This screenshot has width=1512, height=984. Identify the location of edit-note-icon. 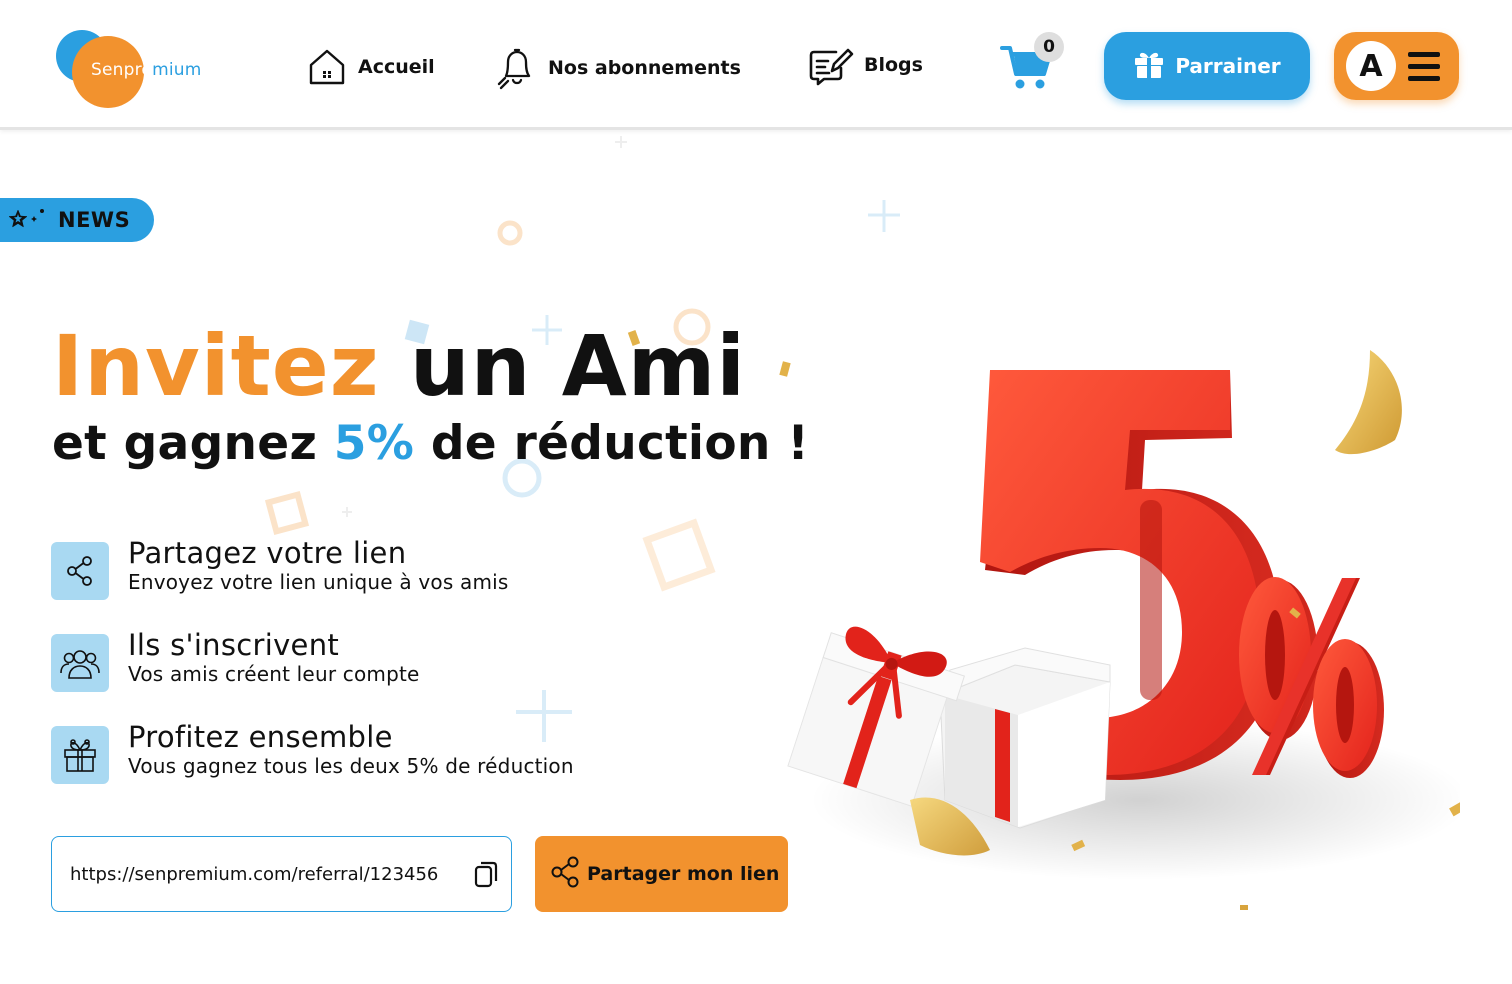
(831, 65).